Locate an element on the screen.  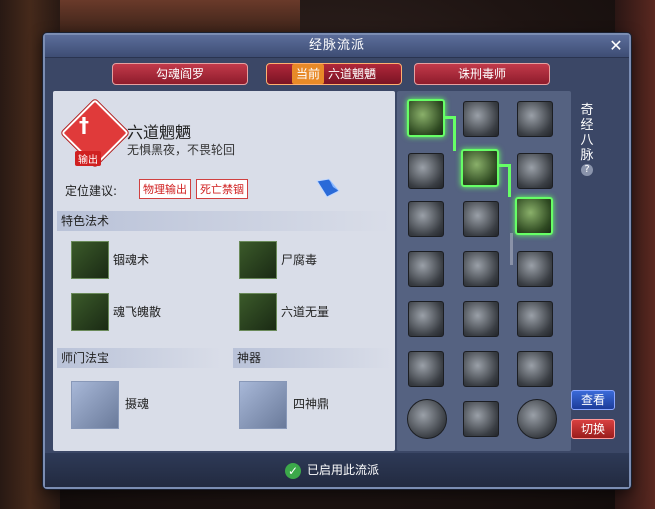
status-text: 已启用此流派 is located at coordinates (343, 470).